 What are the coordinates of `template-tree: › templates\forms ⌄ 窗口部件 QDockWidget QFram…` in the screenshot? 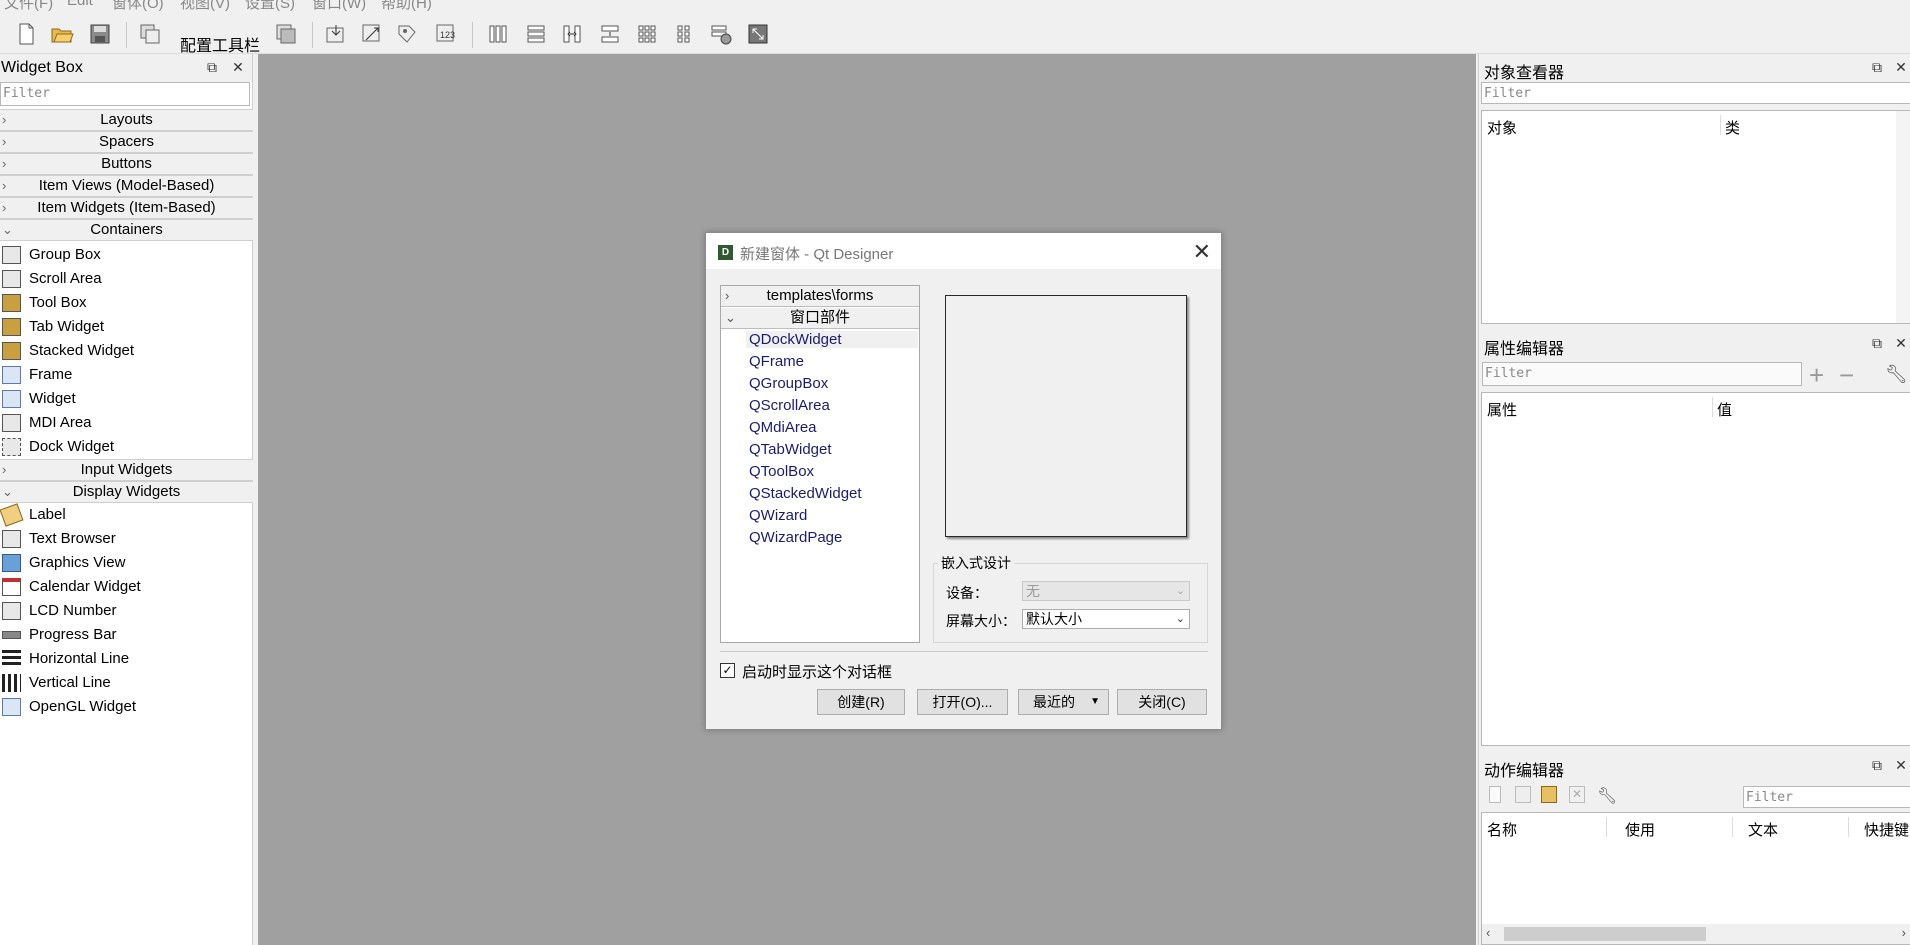 It's located at (820, 464).